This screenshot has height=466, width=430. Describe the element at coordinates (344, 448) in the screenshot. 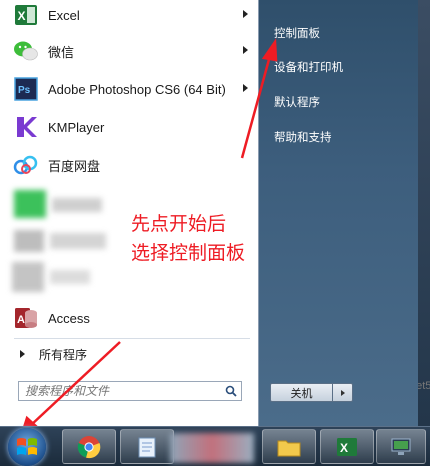

I see `svg-text: X` at that location.